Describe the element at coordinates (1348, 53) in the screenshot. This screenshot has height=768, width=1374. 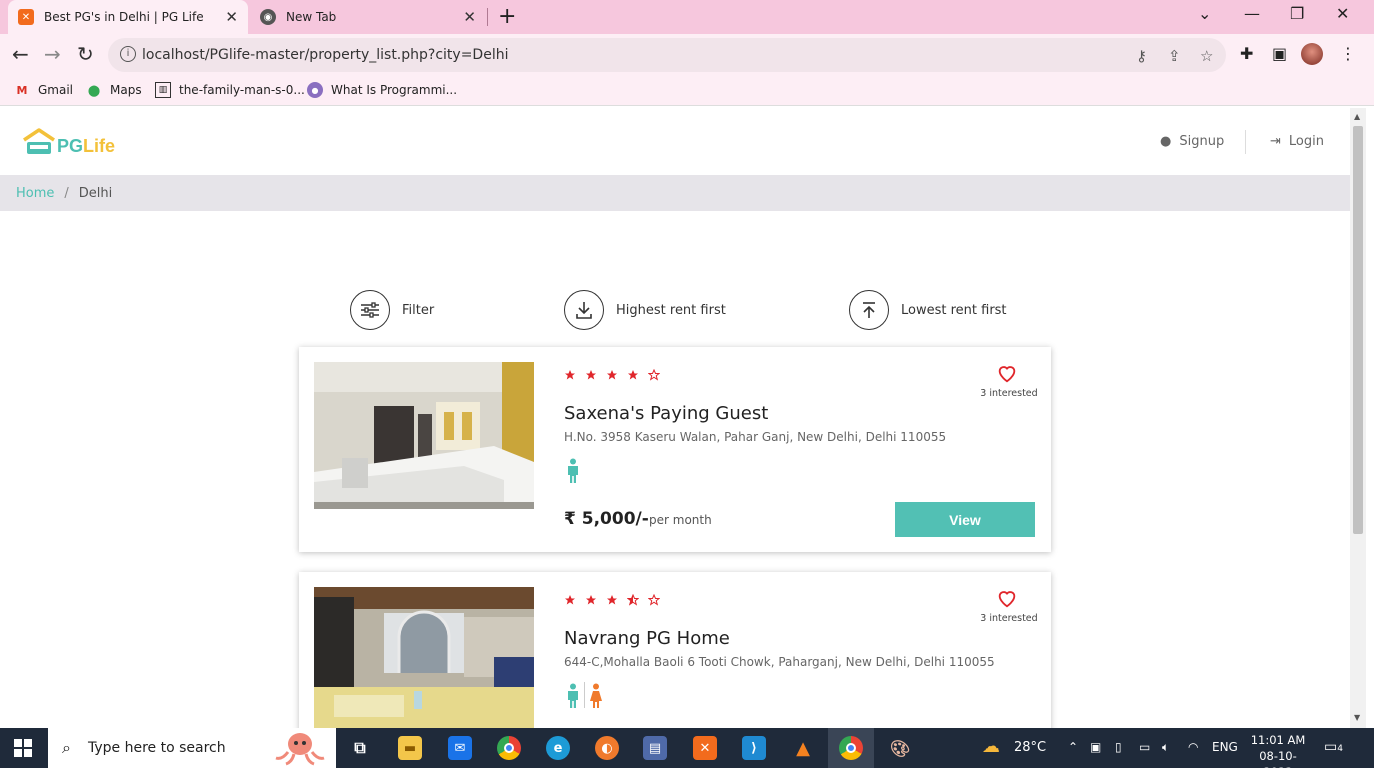
I see `chrome-menu-icon: ⋮` at that location.